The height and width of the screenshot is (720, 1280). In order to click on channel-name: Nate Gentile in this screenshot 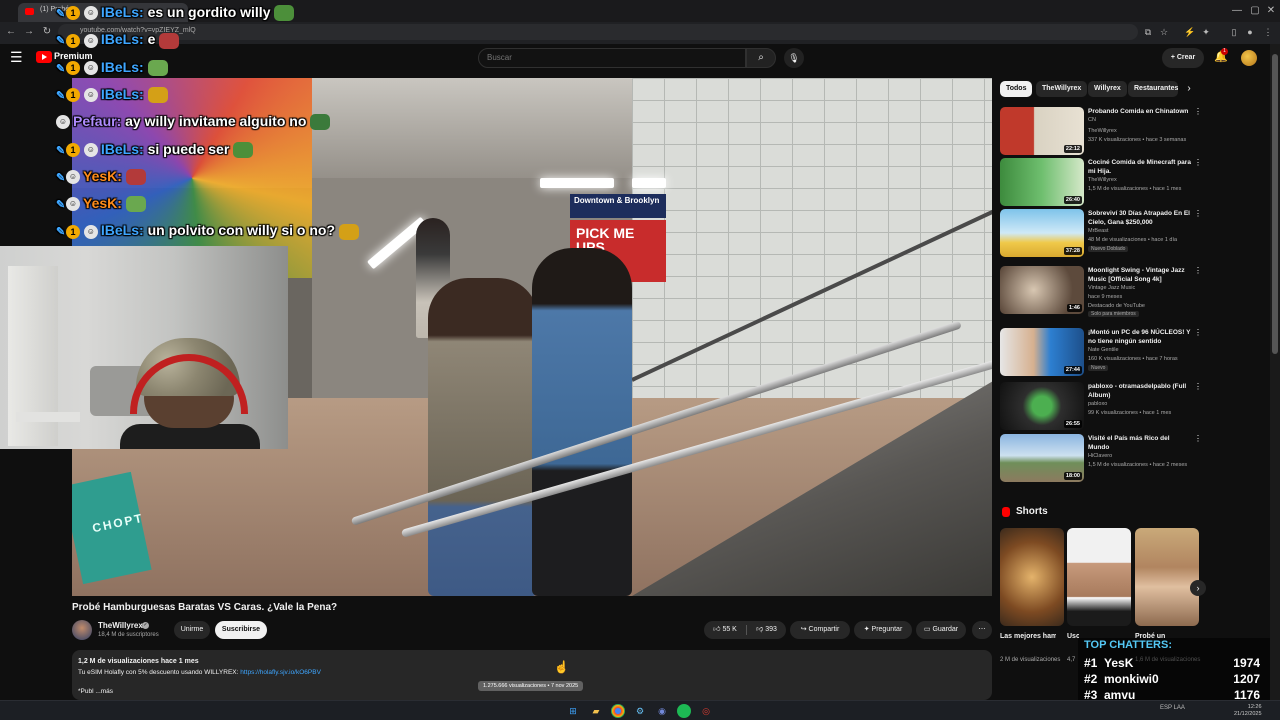, I will do `click(1103, 350)`.